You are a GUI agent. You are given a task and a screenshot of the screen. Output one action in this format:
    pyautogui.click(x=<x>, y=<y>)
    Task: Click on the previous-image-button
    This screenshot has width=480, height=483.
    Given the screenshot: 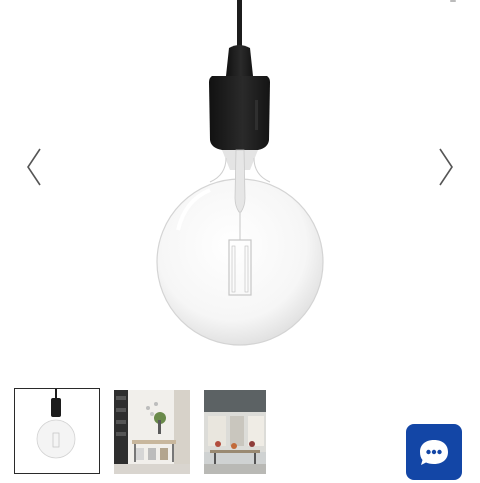 What is the action you would take?
    pyautogui.click(x=34, y=167)
    